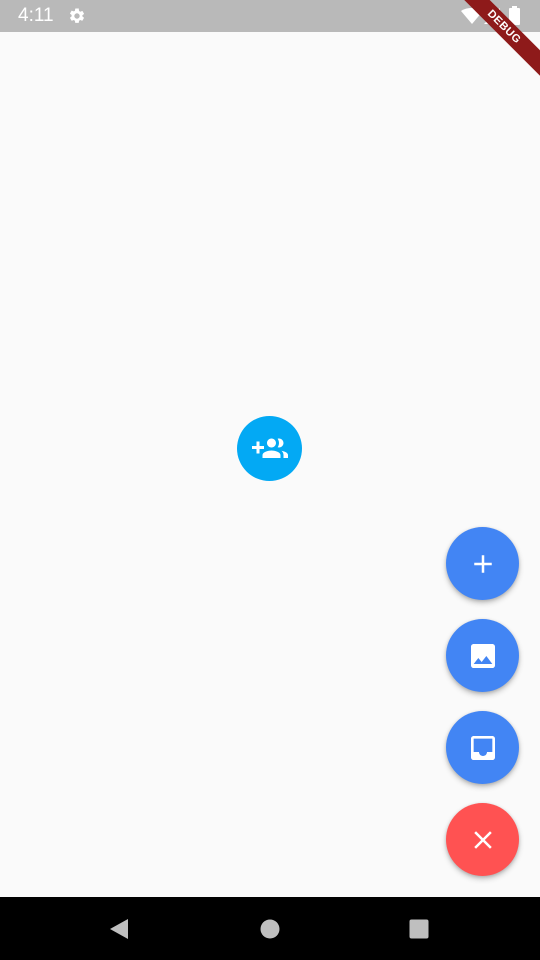 This screenshot has width=540, height=960. What do you see at coordinates (270, 16) in the screenshot?
I see `status-bar: 4:11` at bounding box center [270, 16].